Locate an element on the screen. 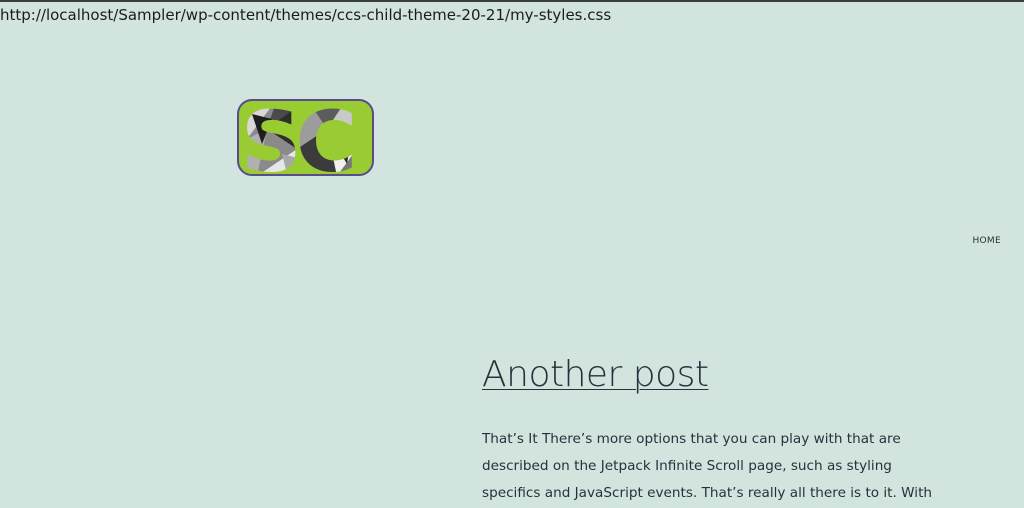 The height and width of the screenshot is (508, 1024). primary-navigation: HOME is located at coordinates (986, 237).